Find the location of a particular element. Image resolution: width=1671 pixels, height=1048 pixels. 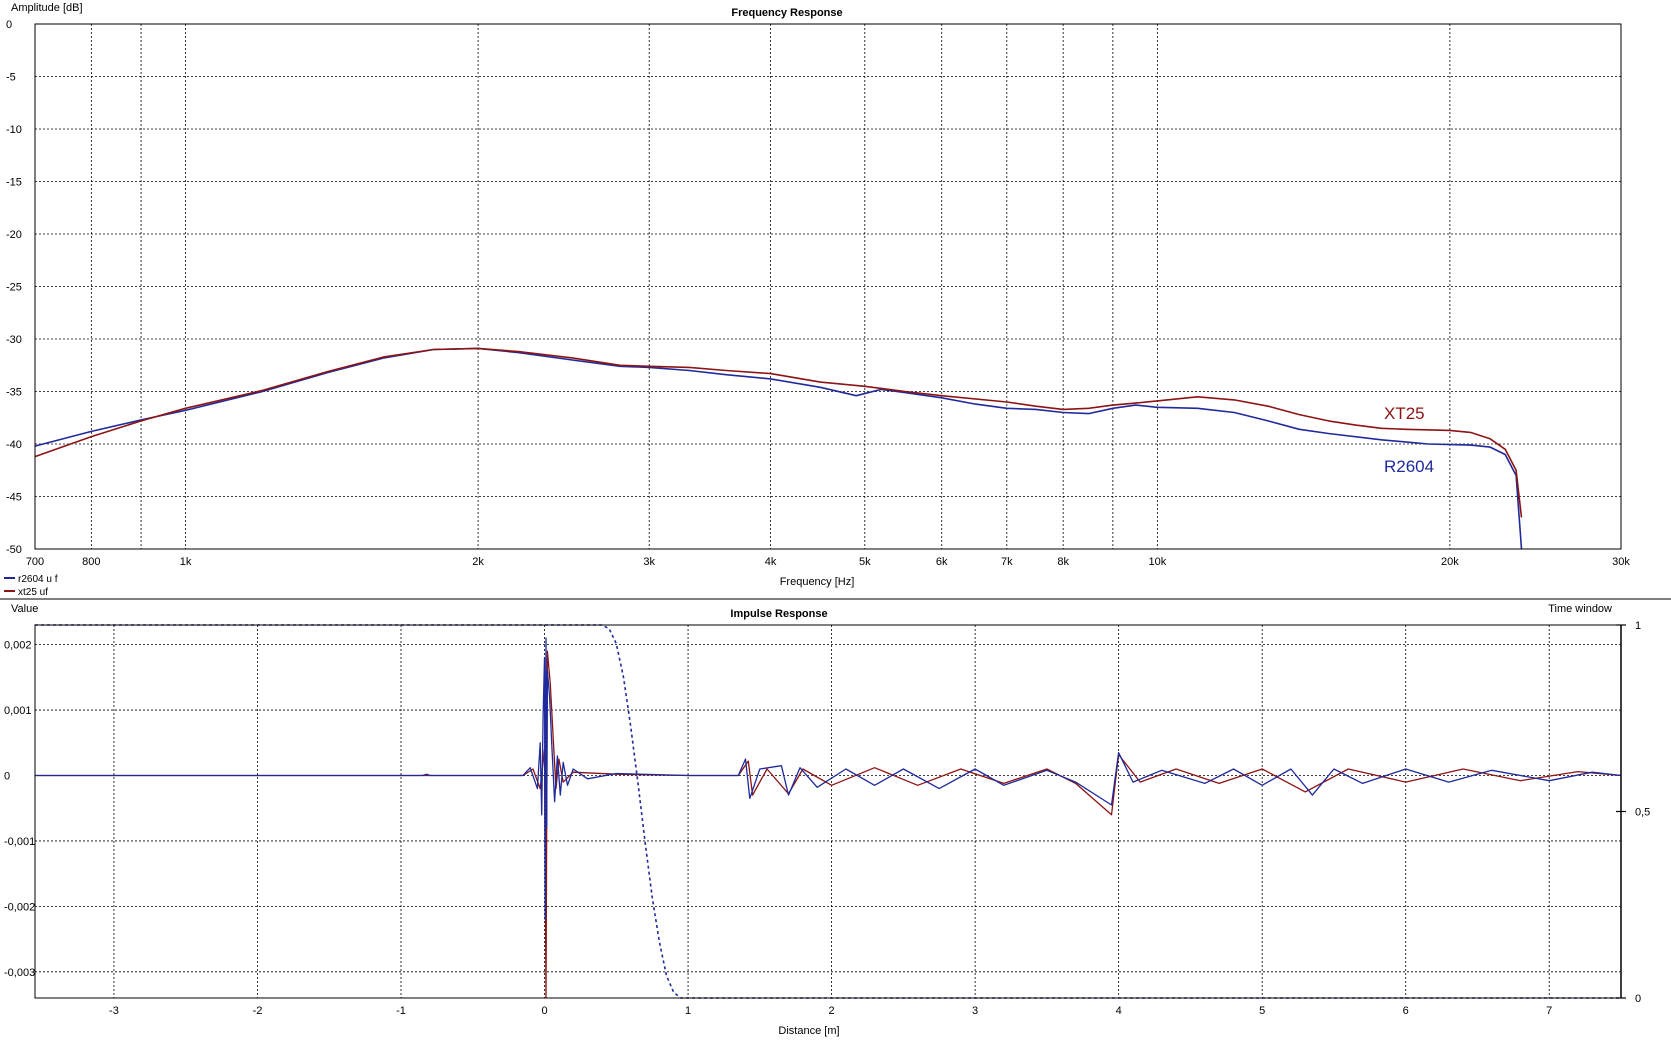

impulse-x-tick-label: 6 is located at coordinates (1406, 1011).